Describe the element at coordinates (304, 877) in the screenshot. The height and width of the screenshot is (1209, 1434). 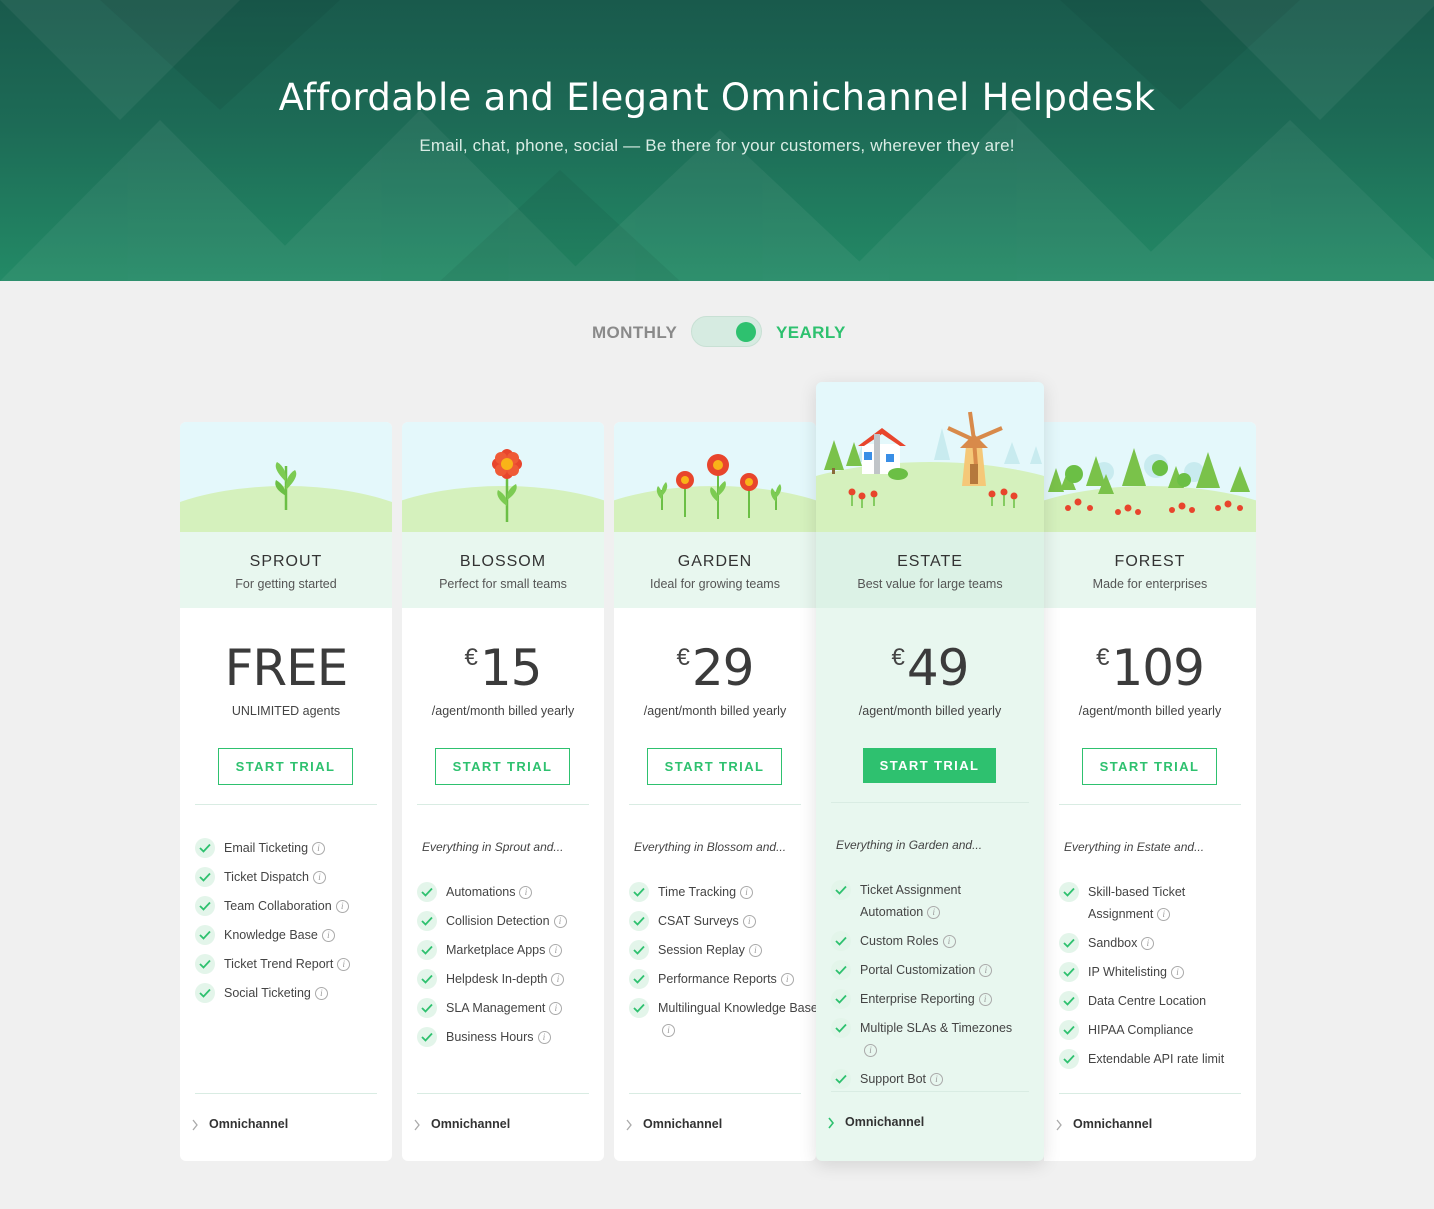
I see `feature-label: Ticket Dispatch i` at that location.